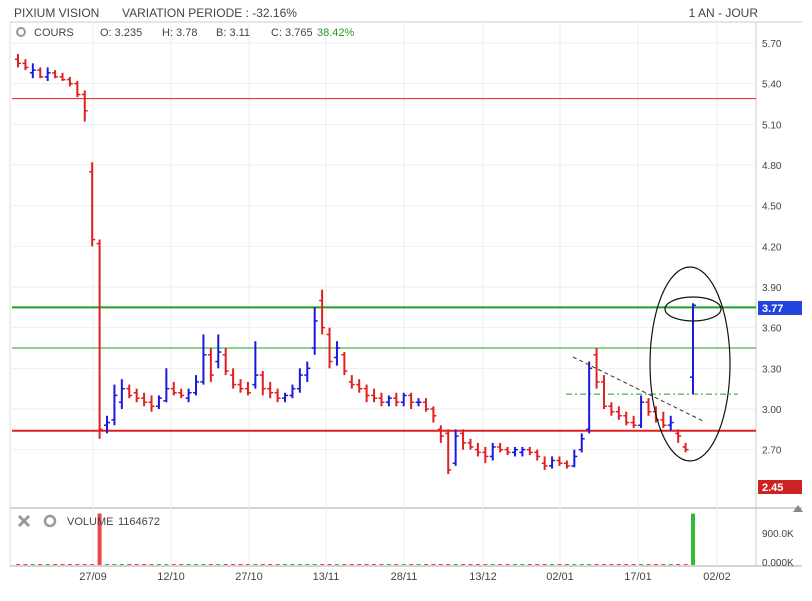  I want to click on y-tick-label: 3.60, so click(772, 329).